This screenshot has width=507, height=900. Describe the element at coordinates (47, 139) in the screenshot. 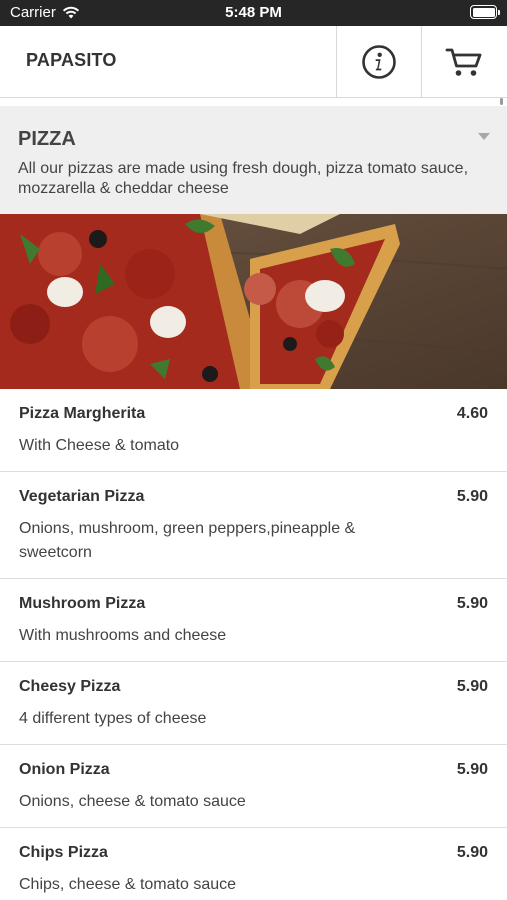

I see `category-title: PIZZA` at that location.